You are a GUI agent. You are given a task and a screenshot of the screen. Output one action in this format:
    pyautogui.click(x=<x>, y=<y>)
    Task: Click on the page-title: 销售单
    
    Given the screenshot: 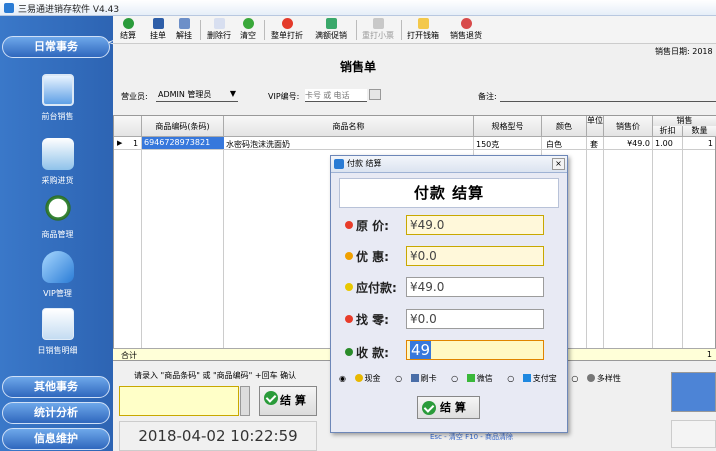 What is the action you would take?
    pyautogui.click(x=358, y=67)
    